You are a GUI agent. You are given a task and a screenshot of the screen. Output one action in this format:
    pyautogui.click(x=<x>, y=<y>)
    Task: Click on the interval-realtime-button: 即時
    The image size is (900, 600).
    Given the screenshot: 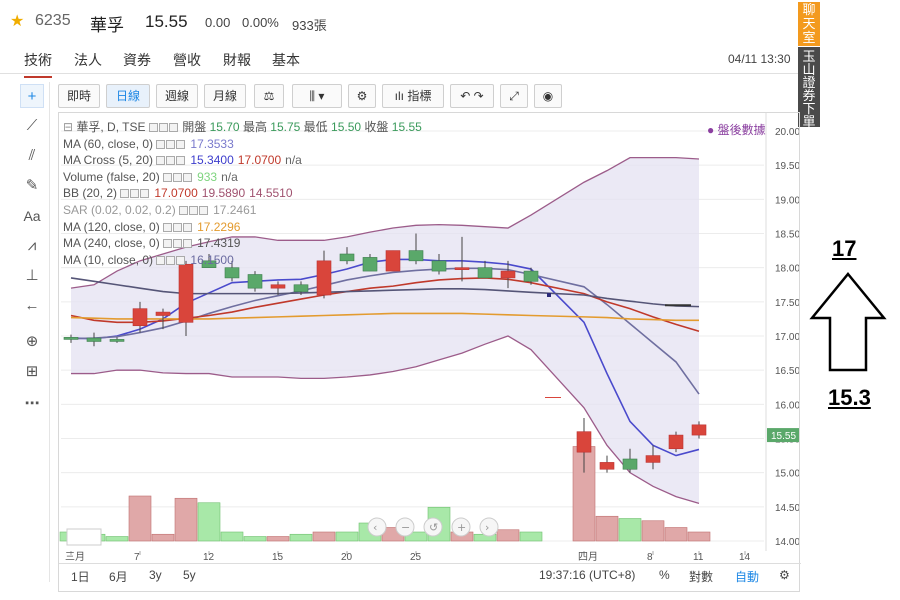 What is the action you would take?
    pyautogui.click(x=79, y=96)
    